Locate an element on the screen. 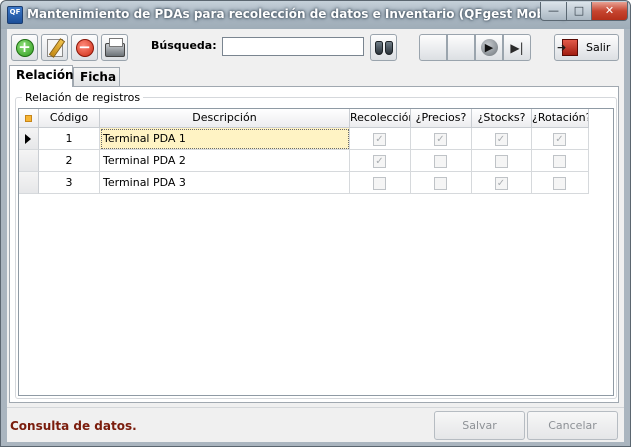 This screenshot has height=447, width=631. next-record-button: ▶ is located at coordinates (489, 47).